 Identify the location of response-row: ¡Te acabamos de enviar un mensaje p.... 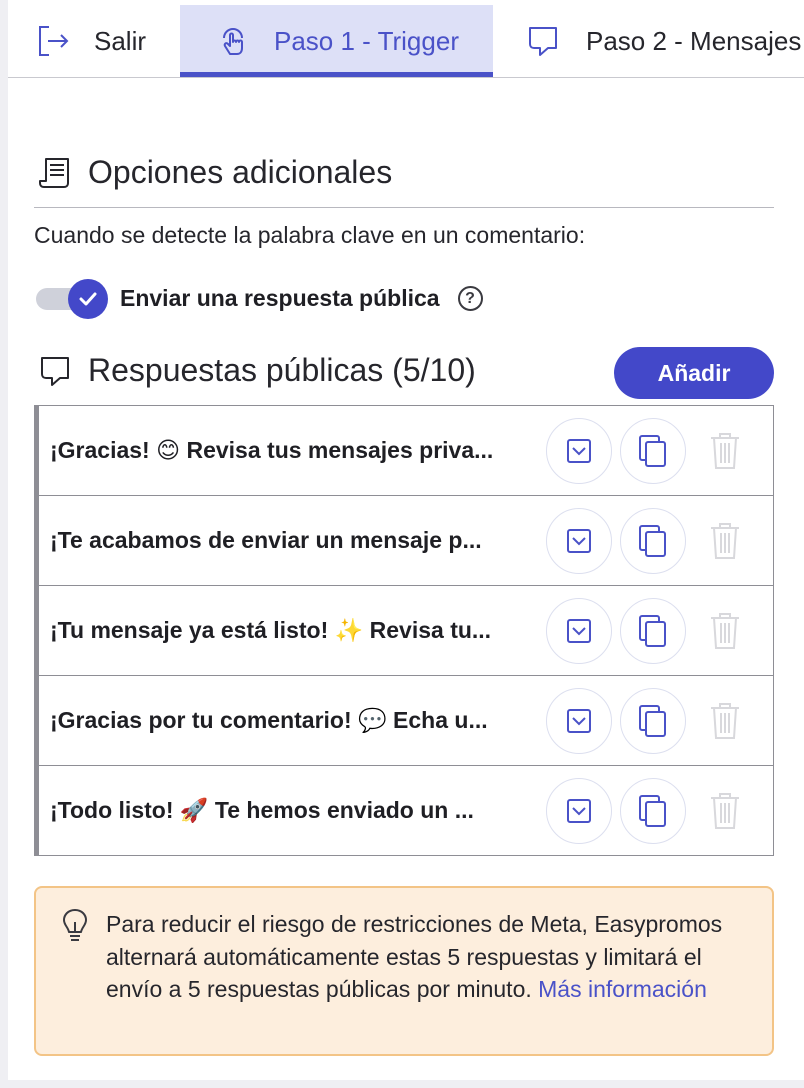
(406, 541).